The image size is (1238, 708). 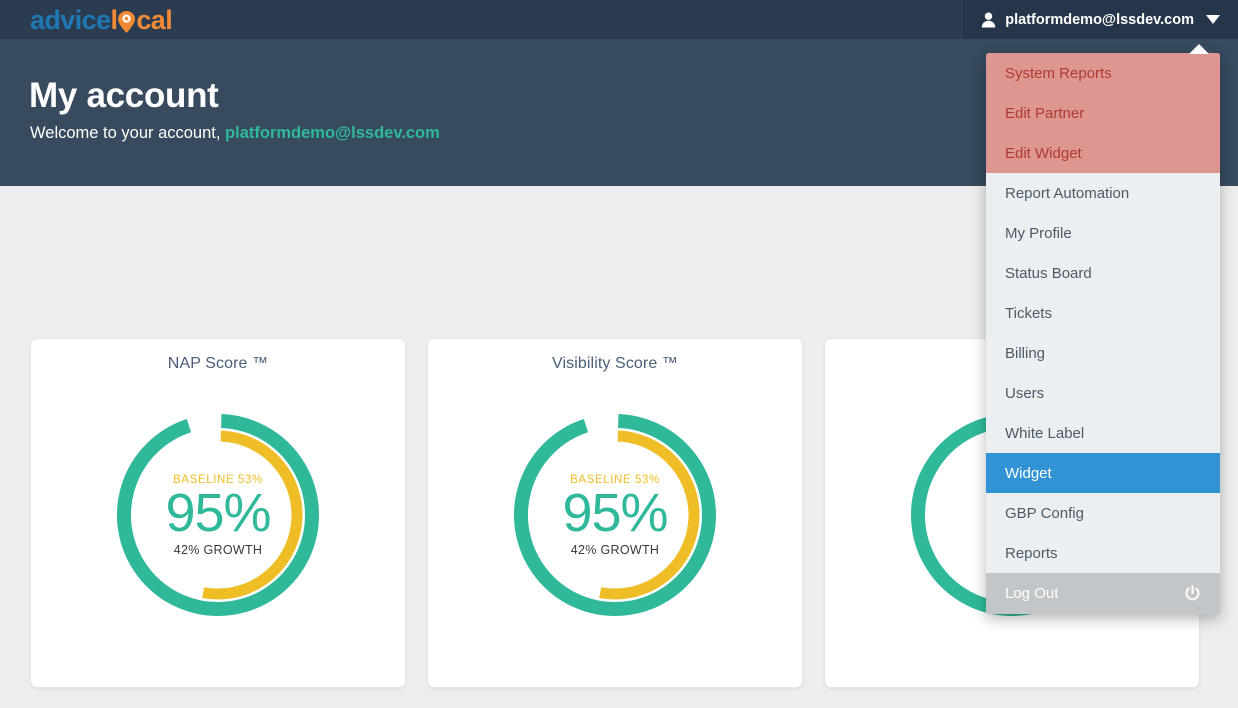 What do you see at coordinates (124, 95) in the screenshot?
I see `page-title: My account` at bounding box center [124, 95].